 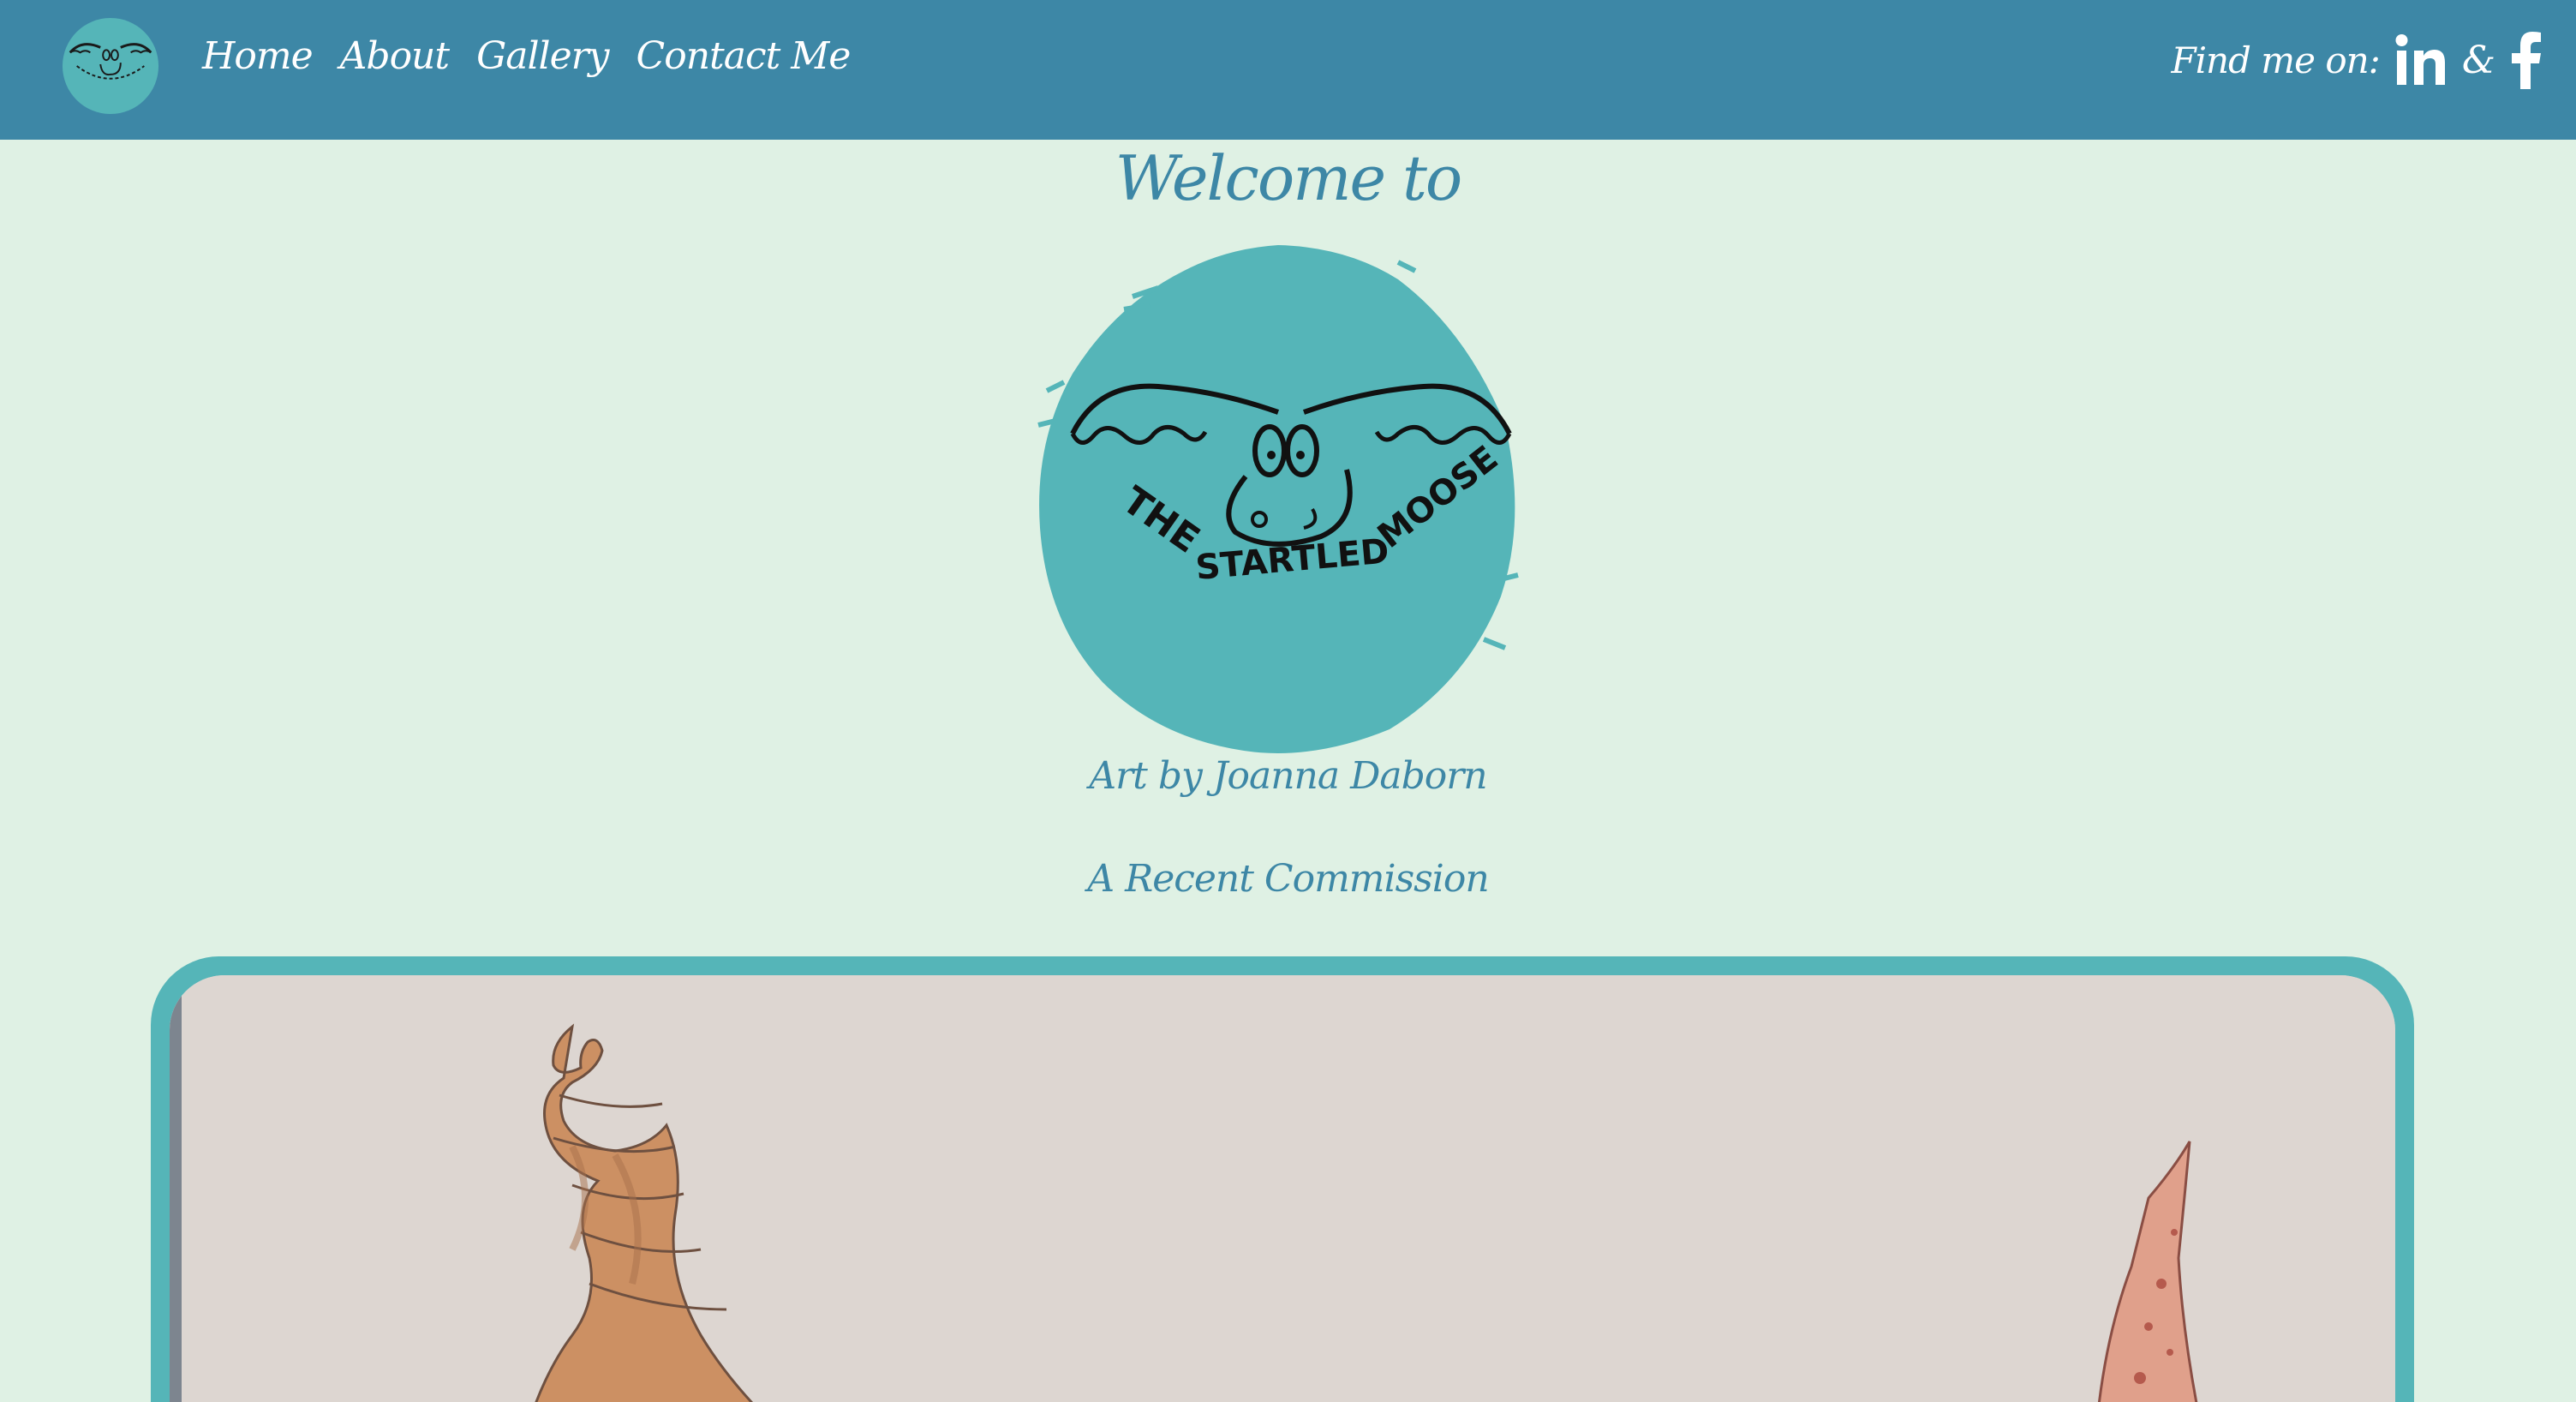 I want to click on nav-gallery: Gallery, so click(x=543, y=56).